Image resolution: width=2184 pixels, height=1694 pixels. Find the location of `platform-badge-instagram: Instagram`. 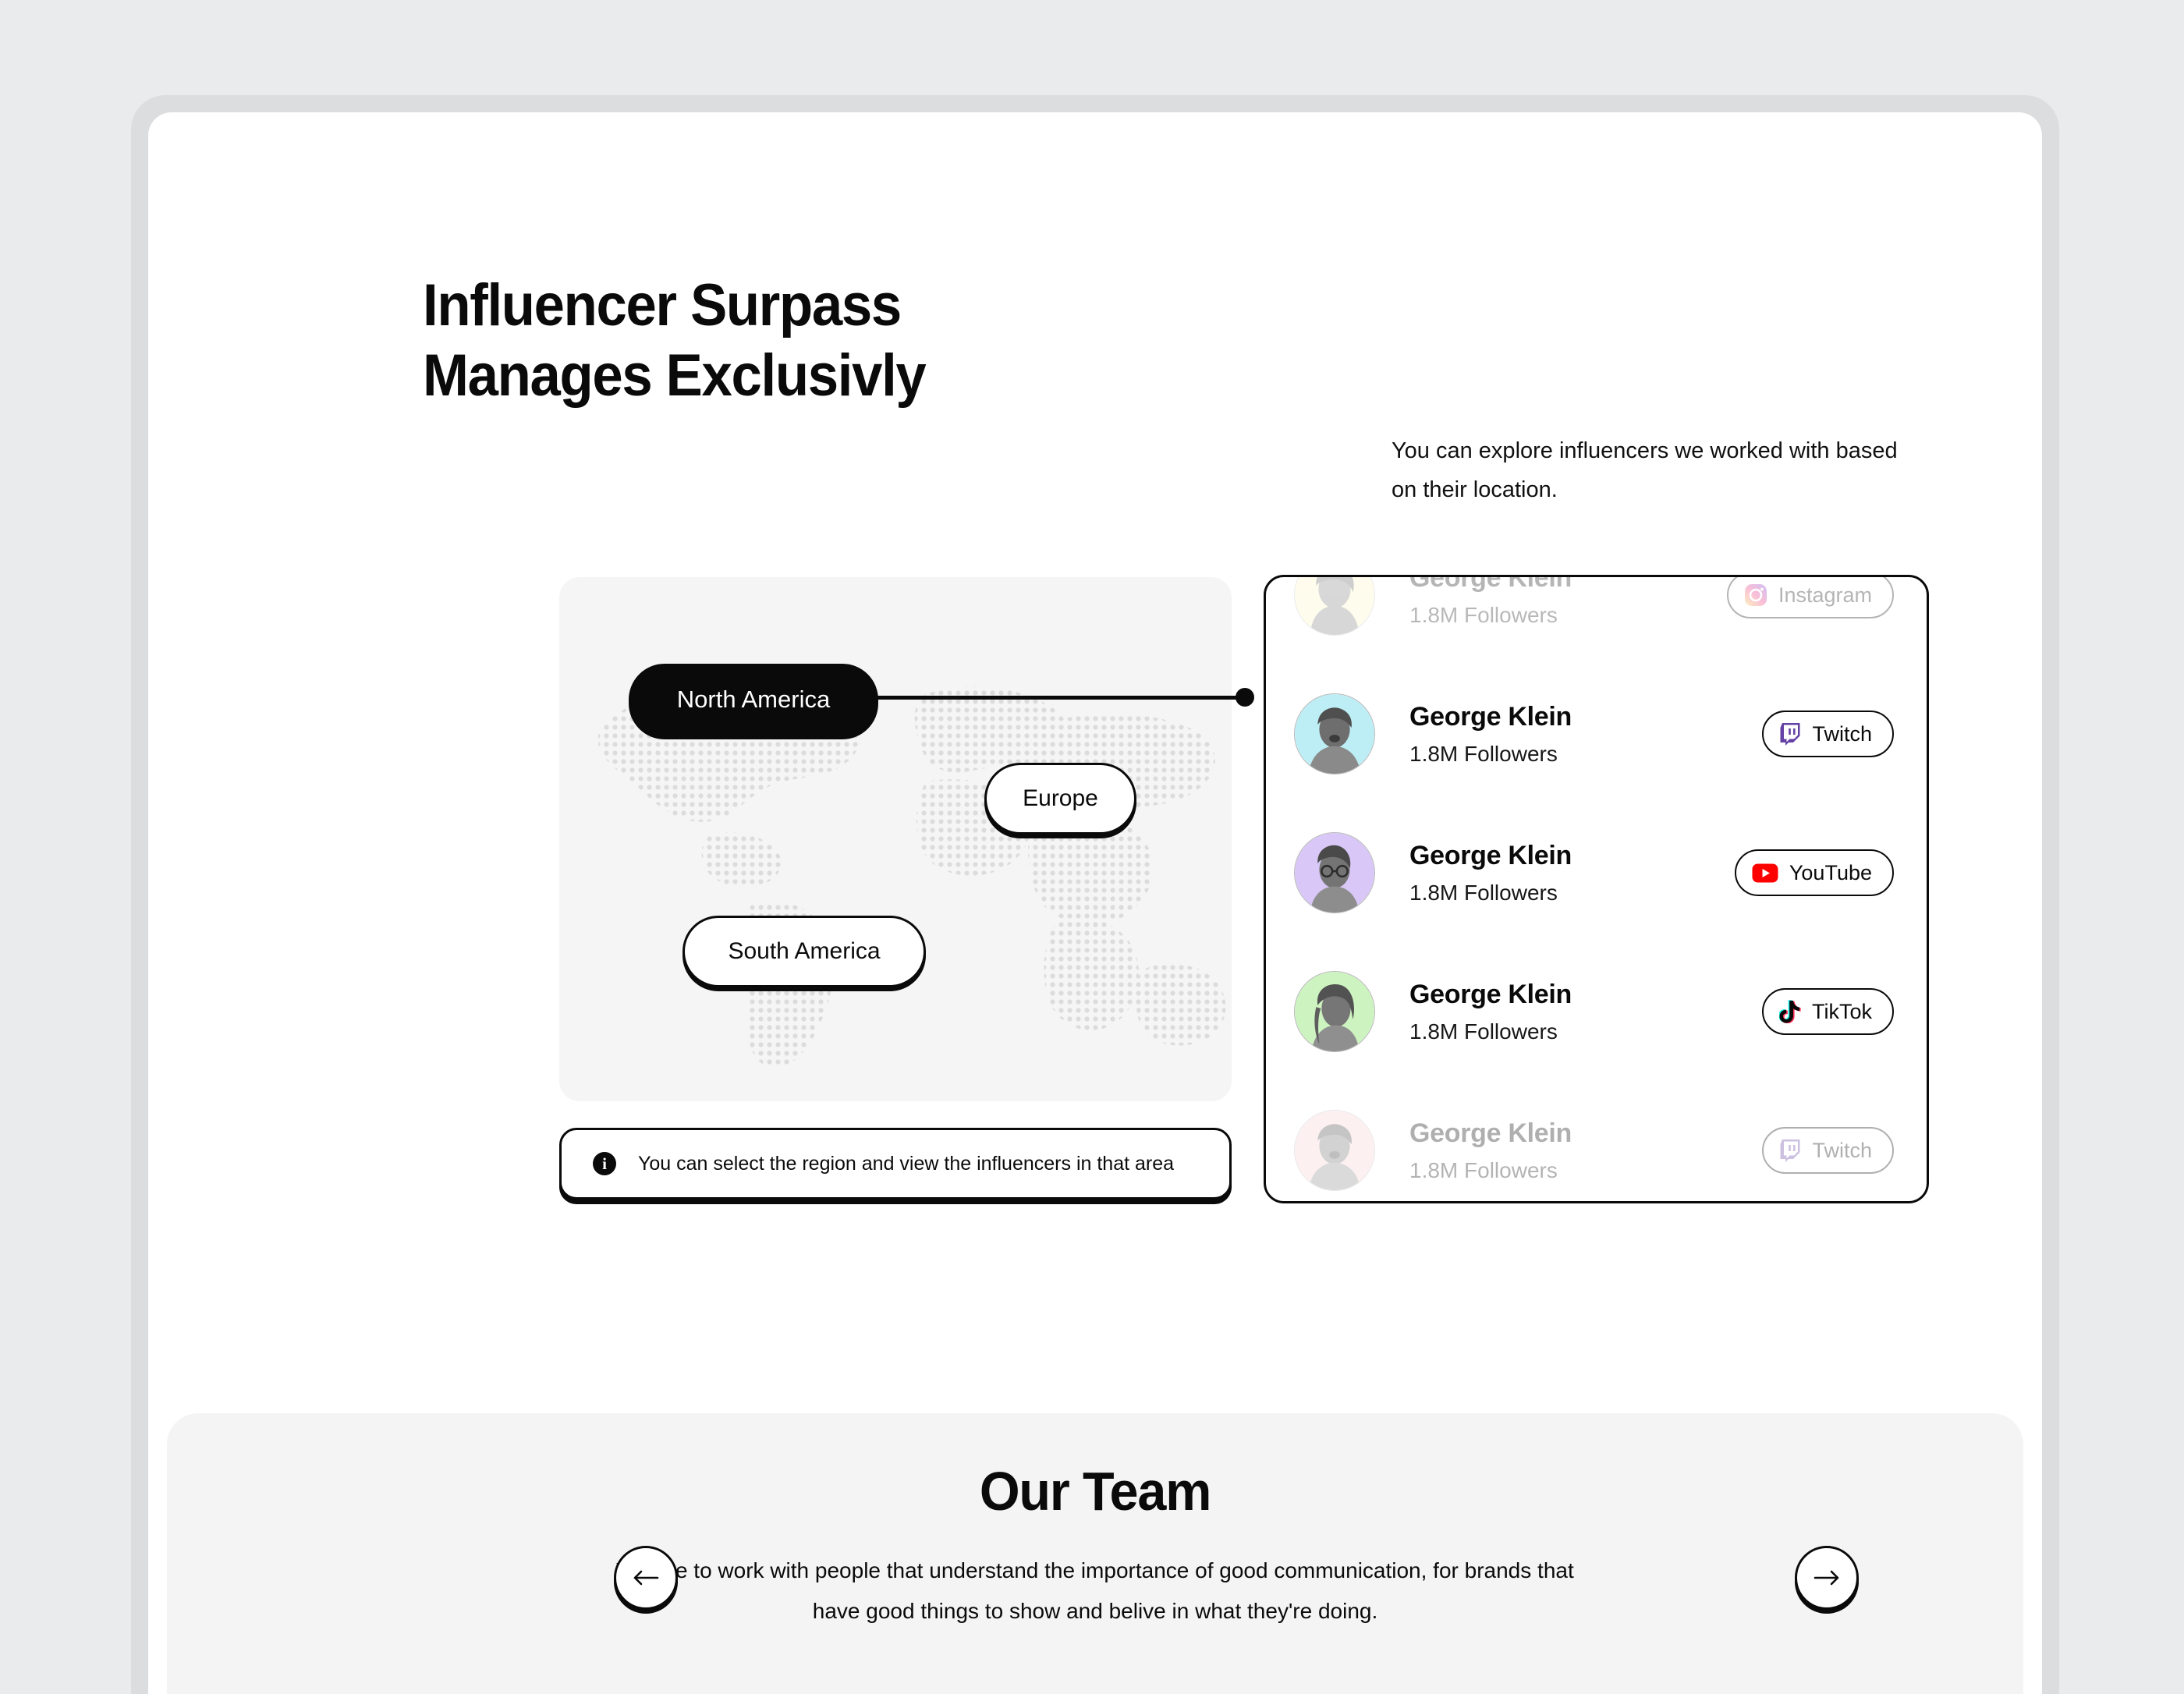

platform-badge-instagram: Instagram is located at coordinates (1810, 597).